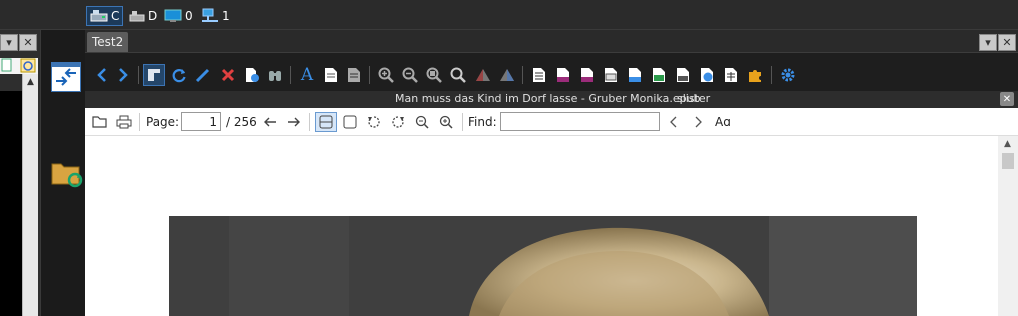 Image resolution: width=1018 pixels, height=316 pixels. I want to click on rotate-left-button, so click(483, 75).